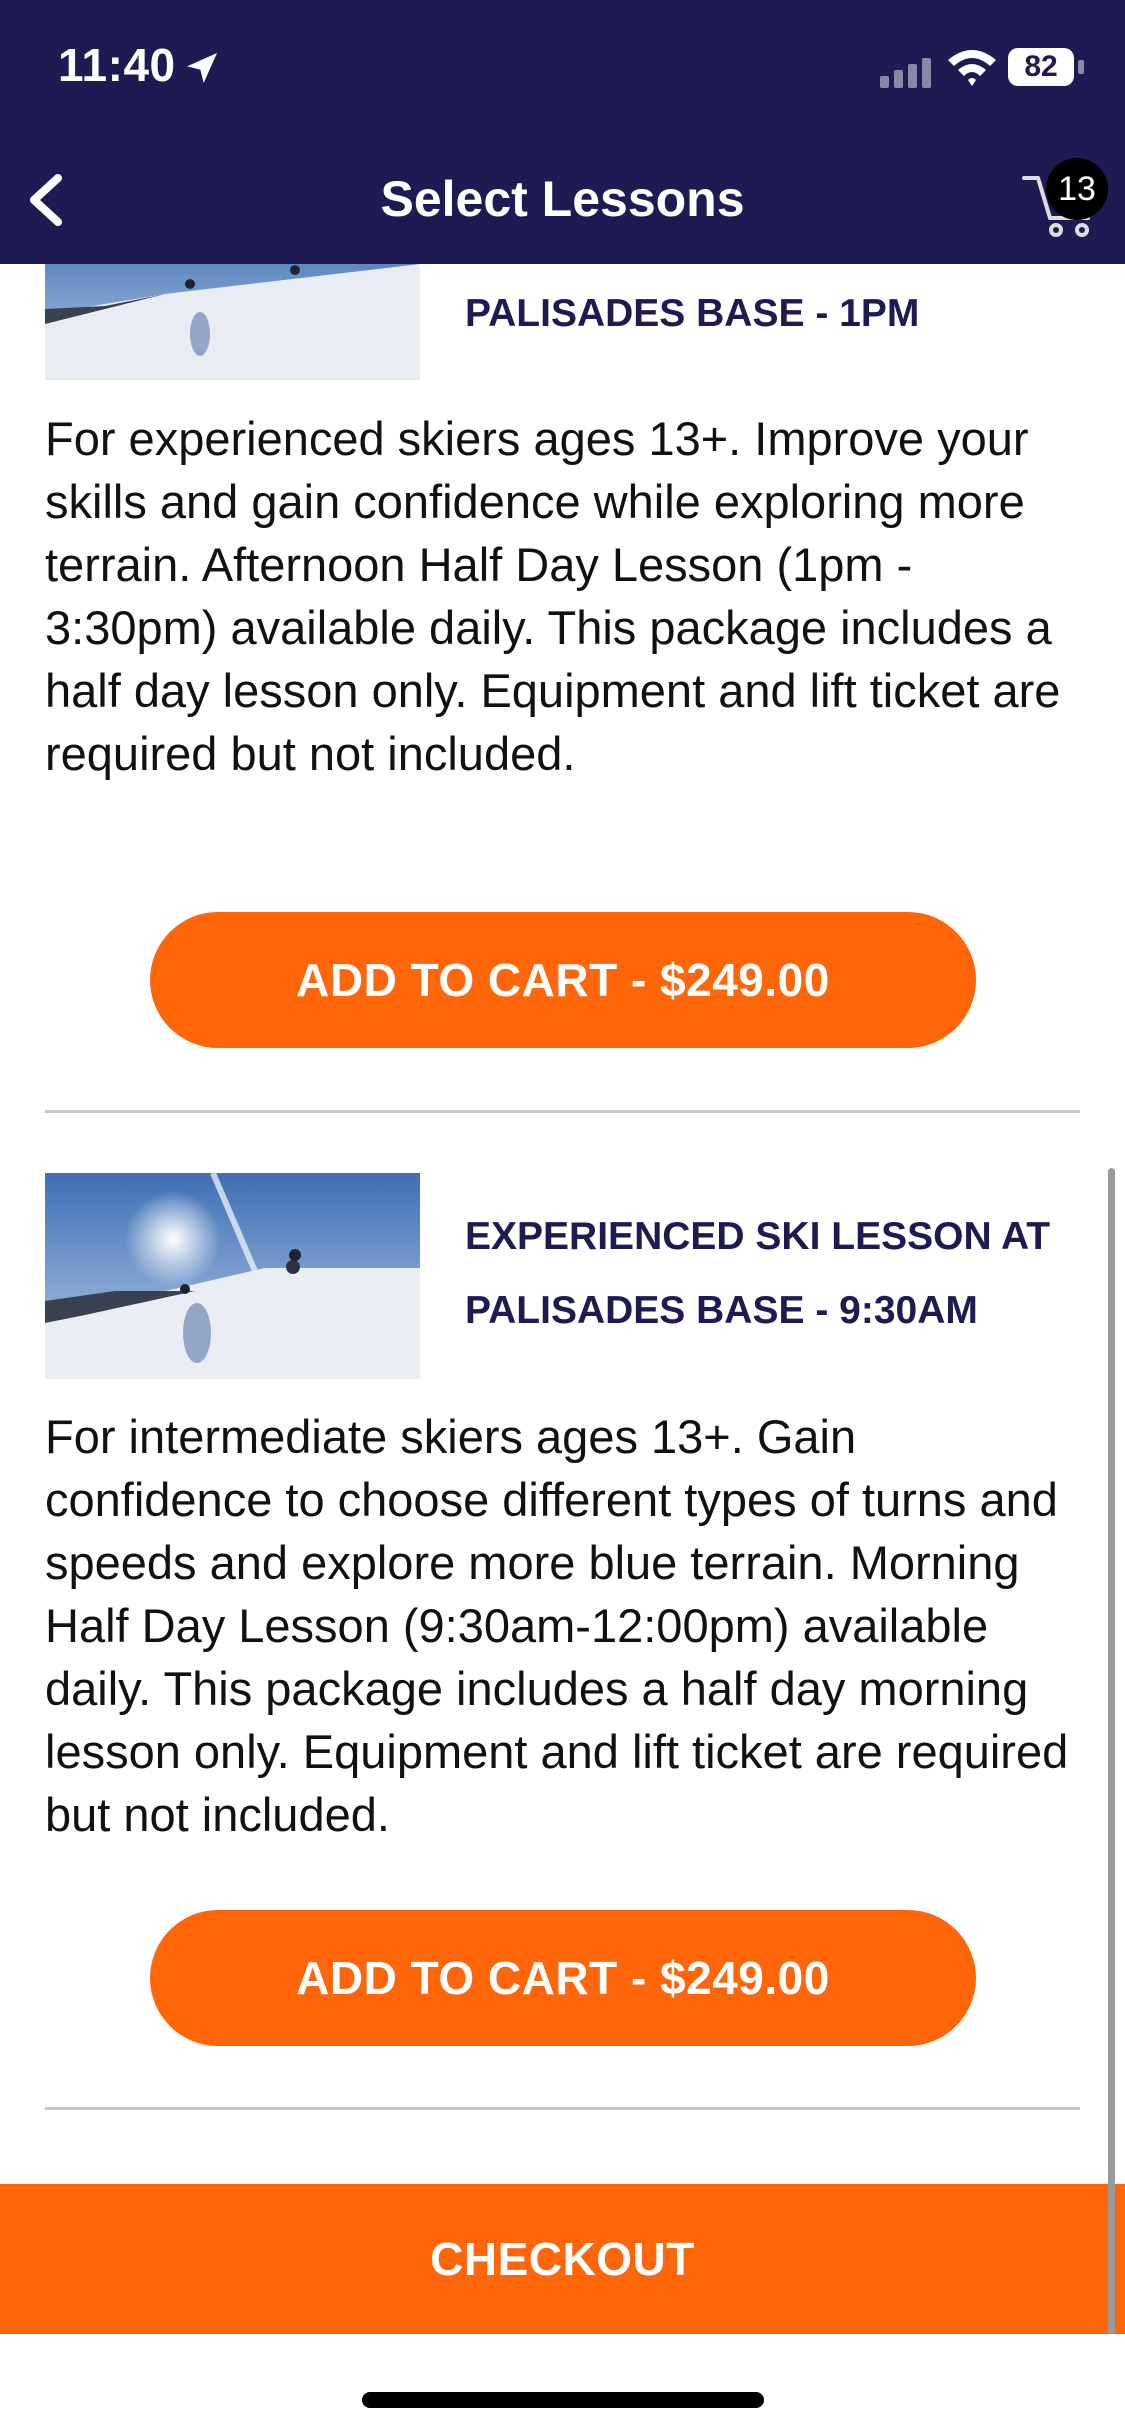 The image size is (1125, 2436). Describe the element at coordinates (562, 199) in the screenshot. I see `page-title: Select Lessons` at that location.